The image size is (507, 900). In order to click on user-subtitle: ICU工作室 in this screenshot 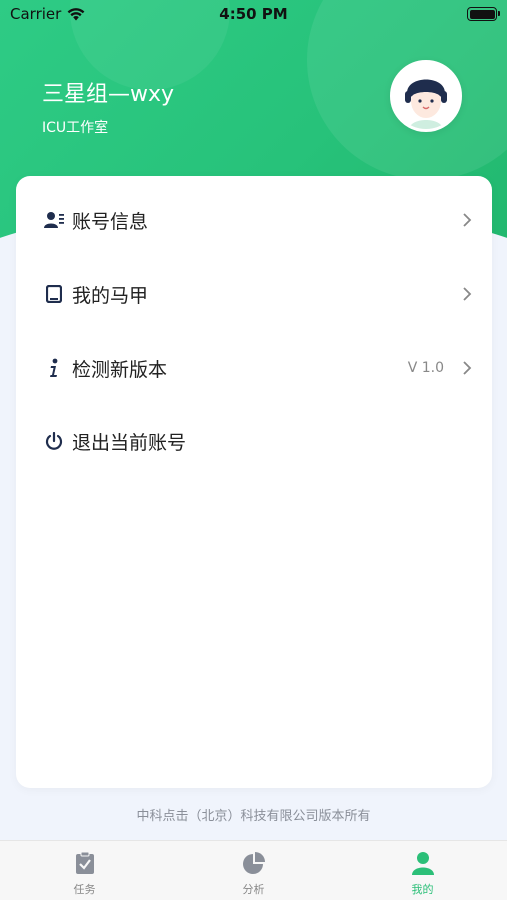, I will do `click(75, 128)`.